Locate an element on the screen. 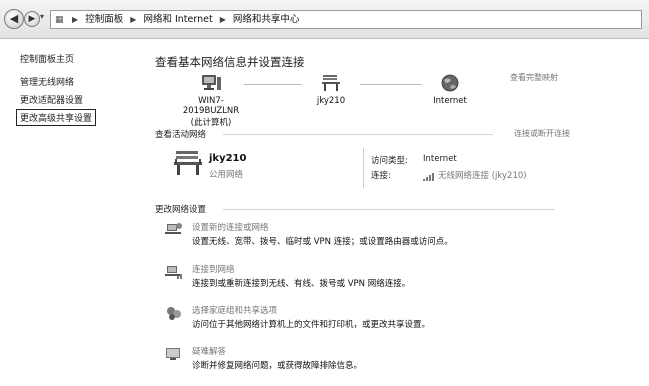  active-network-name: jky210 is located at coordinates (227, 158).